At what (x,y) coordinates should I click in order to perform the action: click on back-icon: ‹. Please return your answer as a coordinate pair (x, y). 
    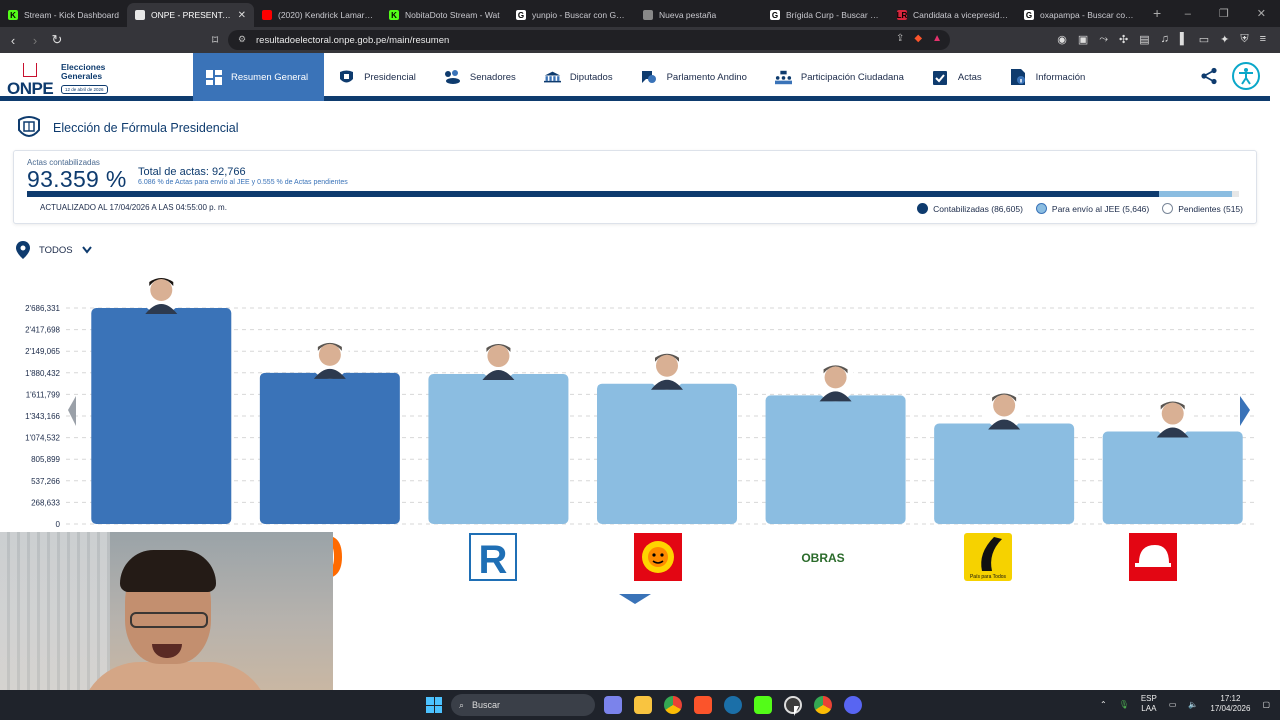
    Looking at the image, I should click on (13, 40).